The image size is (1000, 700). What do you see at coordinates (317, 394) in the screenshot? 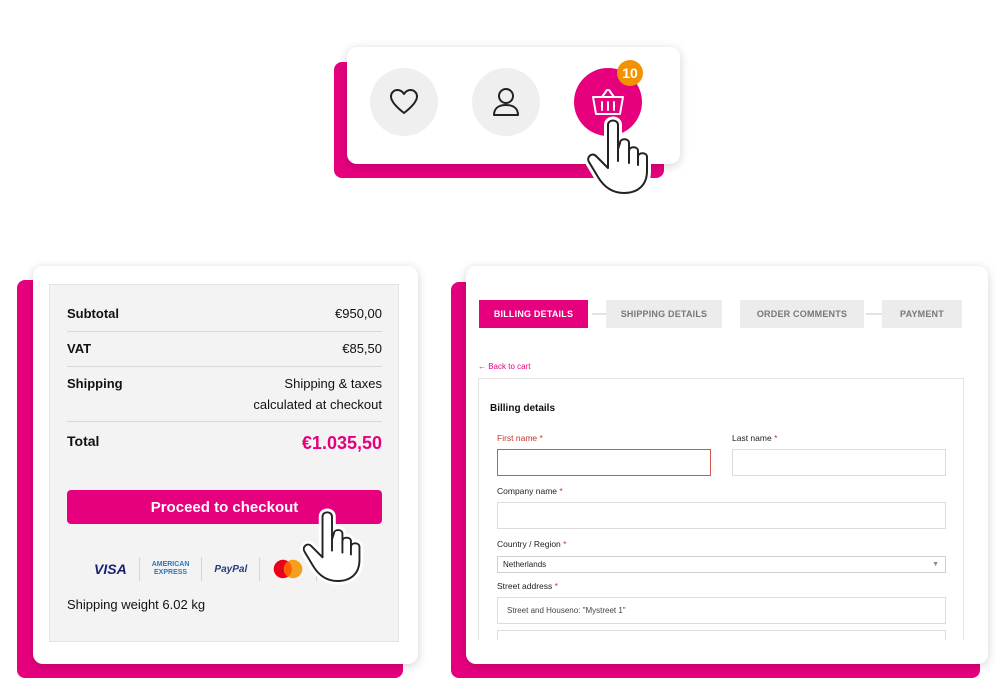
I see `shipping-value: Shipping & taxes calculated at checkout` at bounding box center [317, 394].